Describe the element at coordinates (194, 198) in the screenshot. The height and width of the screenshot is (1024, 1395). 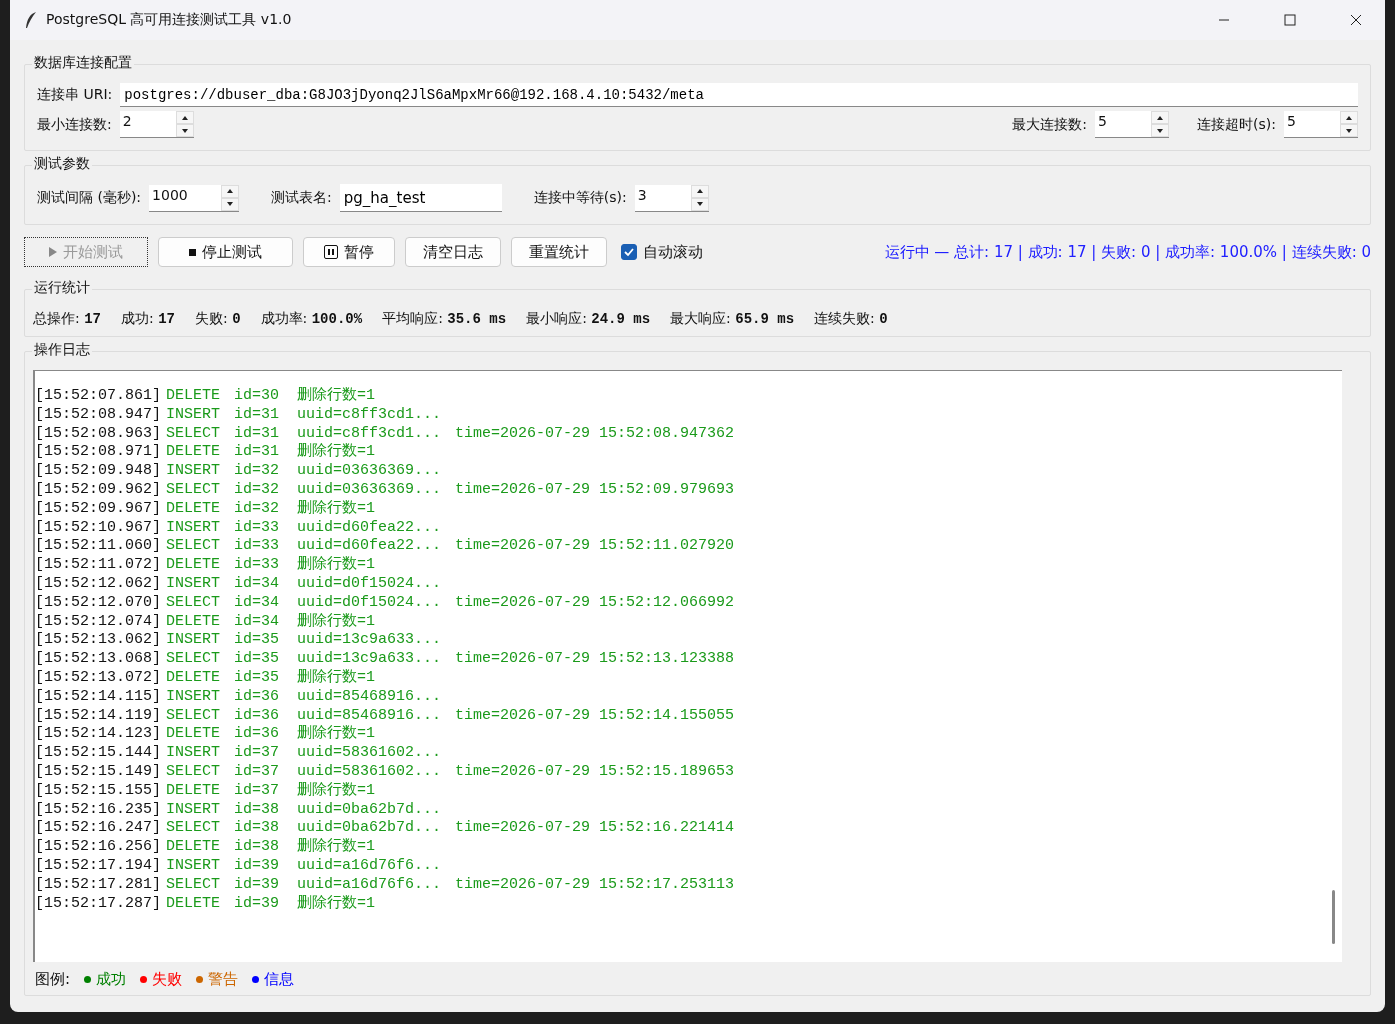
I see `interval-spinbox: 1000` at that location.